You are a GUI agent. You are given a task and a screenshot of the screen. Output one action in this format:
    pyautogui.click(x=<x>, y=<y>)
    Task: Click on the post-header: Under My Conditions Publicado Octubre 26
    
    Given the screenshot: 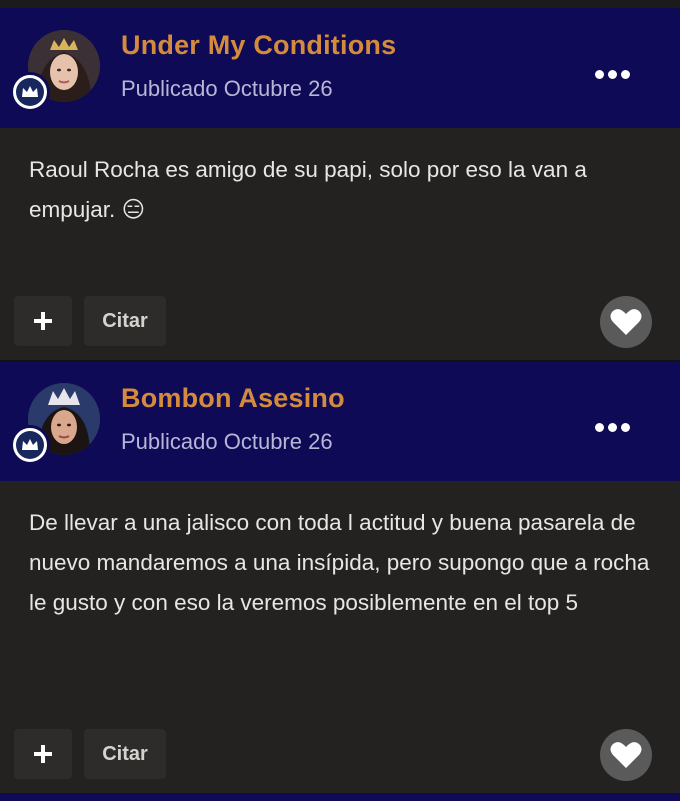 What is the action you would take?
    pyautogui.click(x=340, y=68)
    